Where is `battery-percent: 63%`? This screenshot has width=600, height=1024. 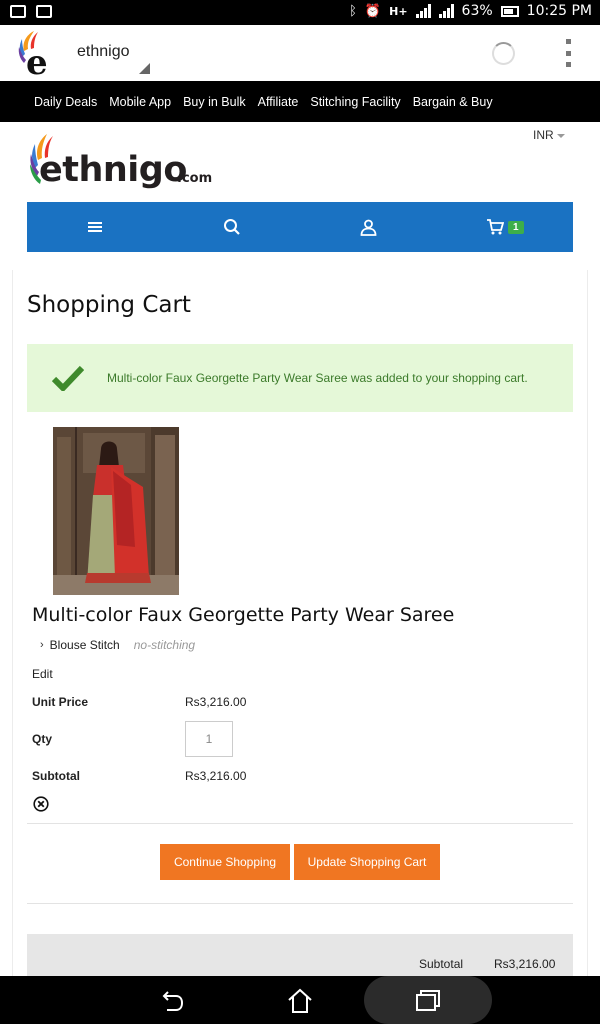
battery-percent: 63% is located at coordinates (477, 11).